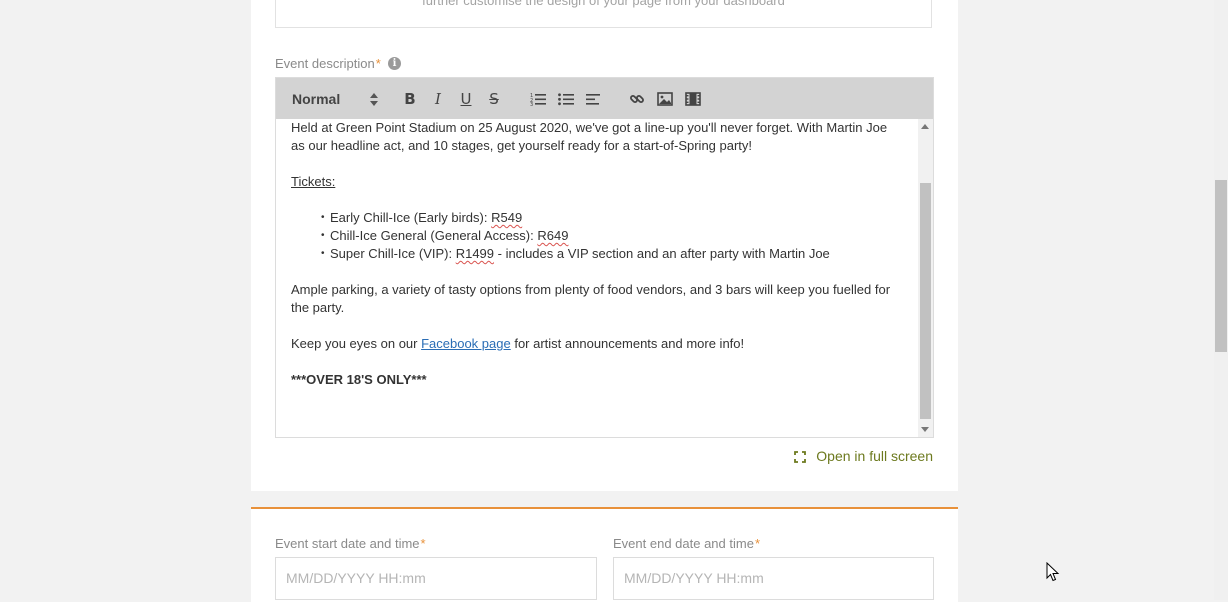 This screenshot has width=1228, height=602. Describe the element at coordinates (575, 218) in the screenshot. I see `list-item: Early Chill-Ice (Early birds): R549` at that location.